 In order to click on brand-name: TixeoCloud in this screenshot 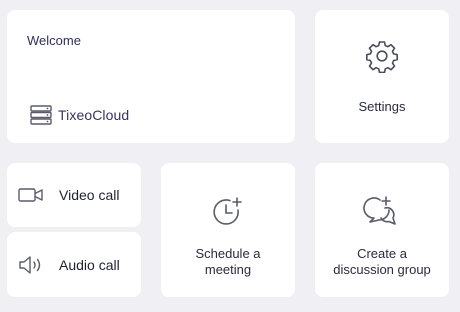, I will do `click(94, 115)`.